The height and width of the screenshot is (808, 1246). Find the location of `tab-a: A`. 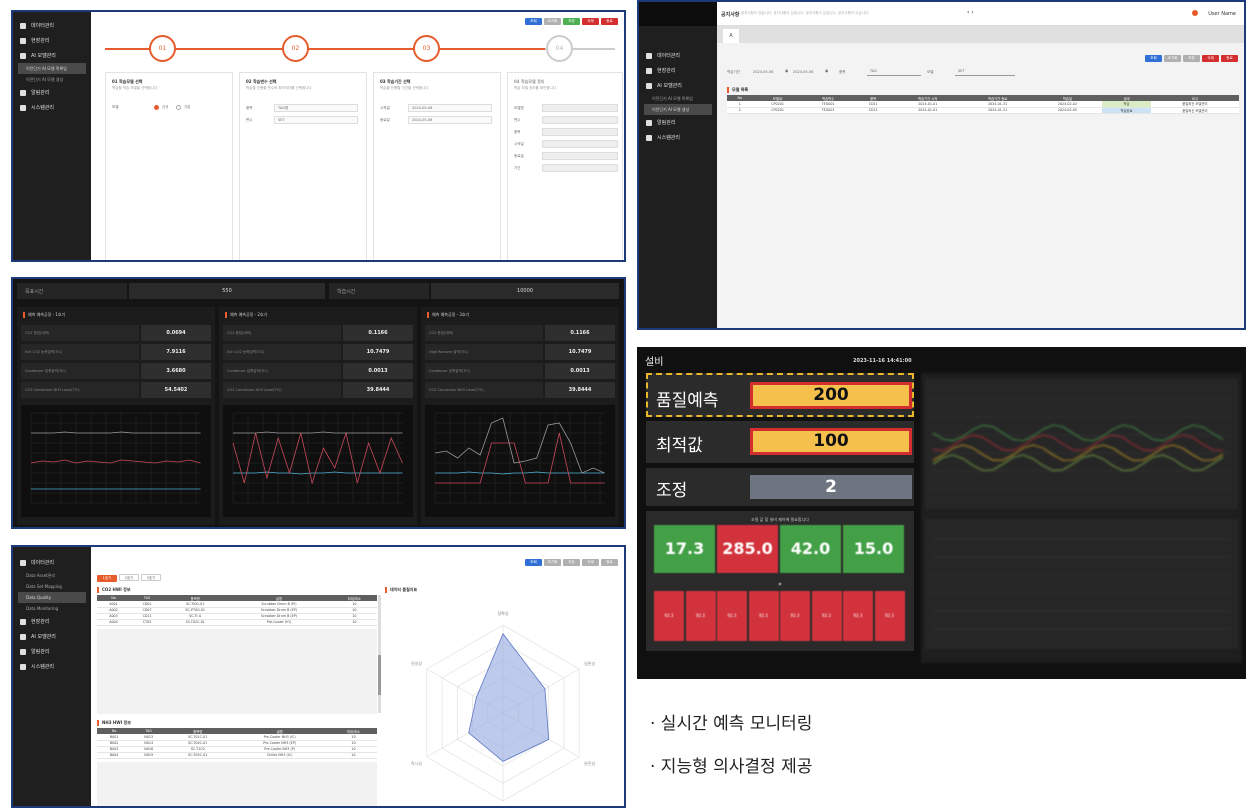

tab-a: A is located at coordinates (731, 36).